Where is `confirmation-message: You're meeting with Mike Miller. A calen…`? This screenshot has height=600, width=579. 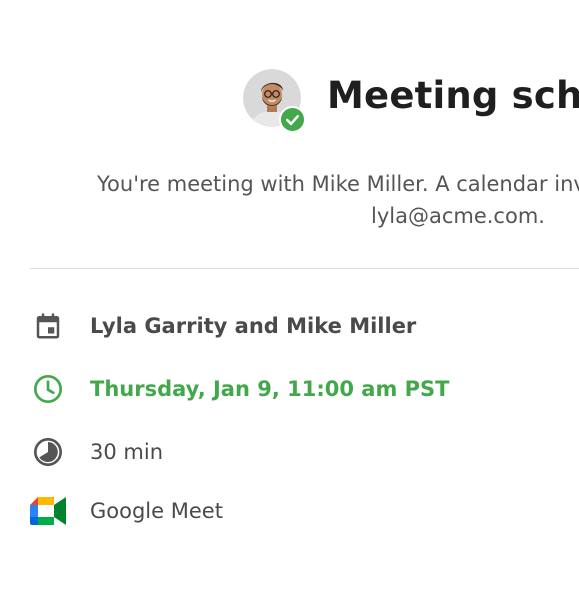 confirmation-message: You're meeting with Mike Miller. A calen… is located at coordinates (338, 184).